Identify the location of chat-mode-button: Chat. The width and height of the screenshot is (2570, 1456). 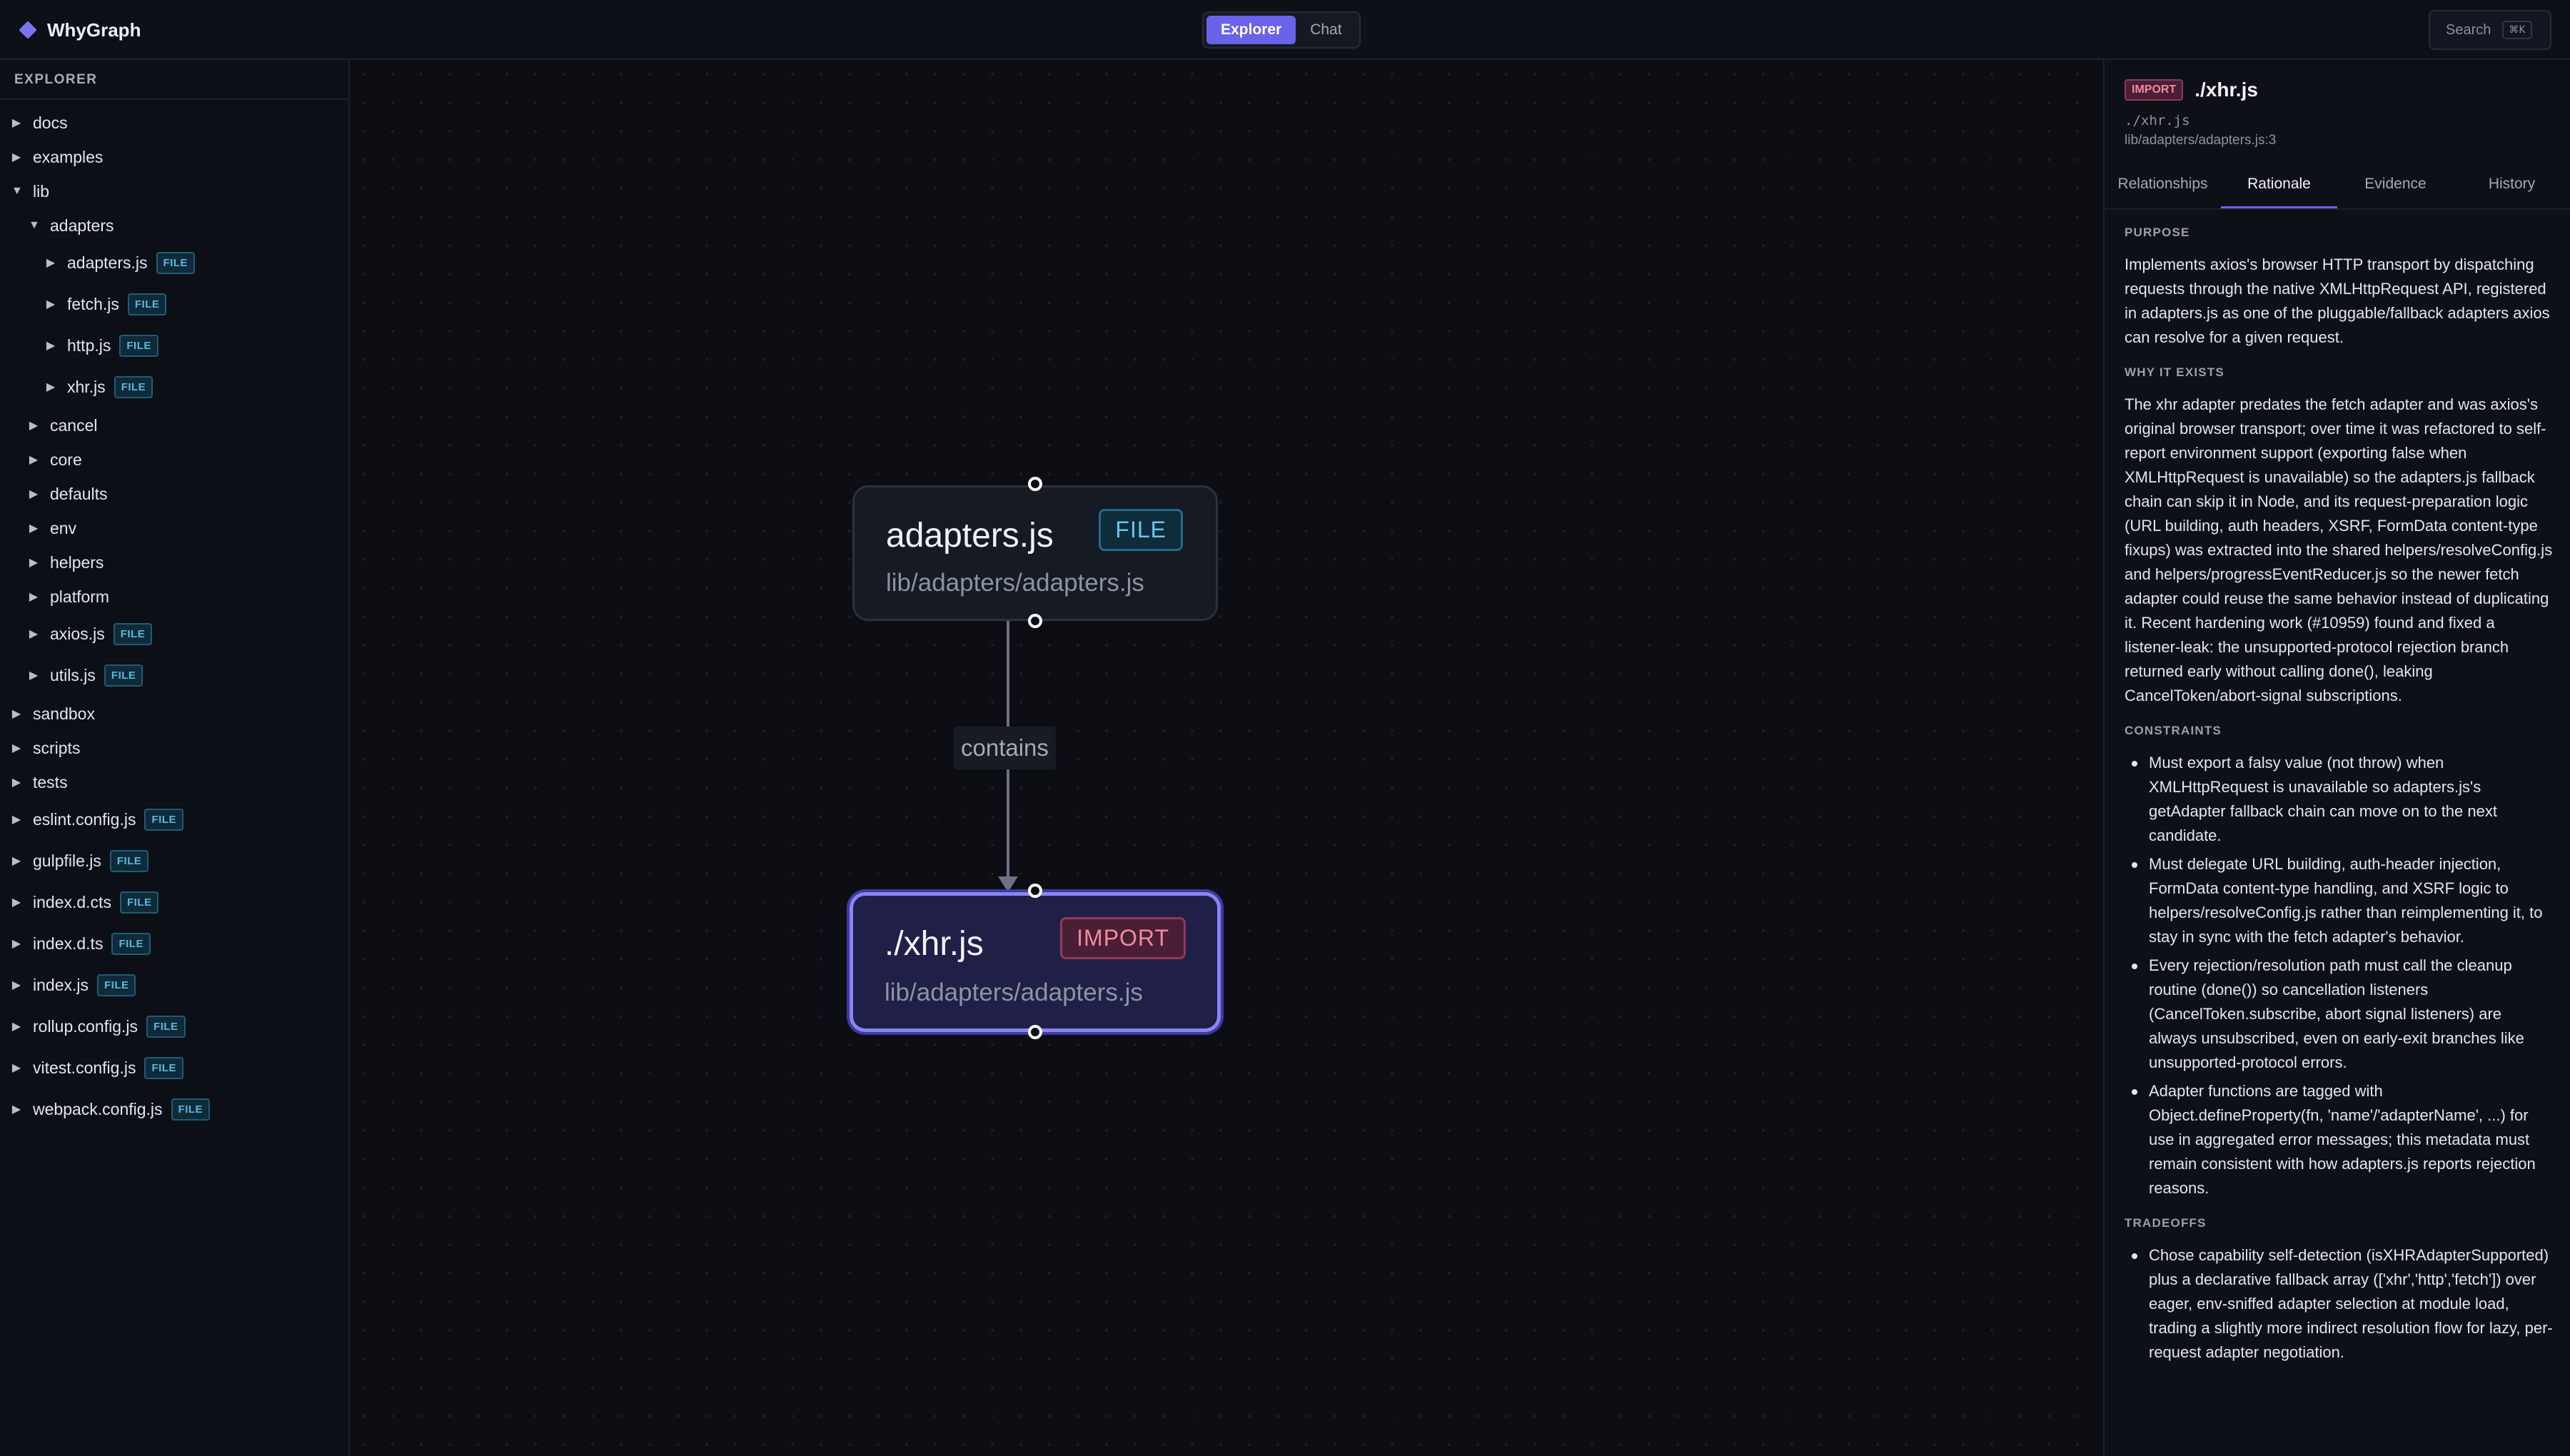
(1326, 30).